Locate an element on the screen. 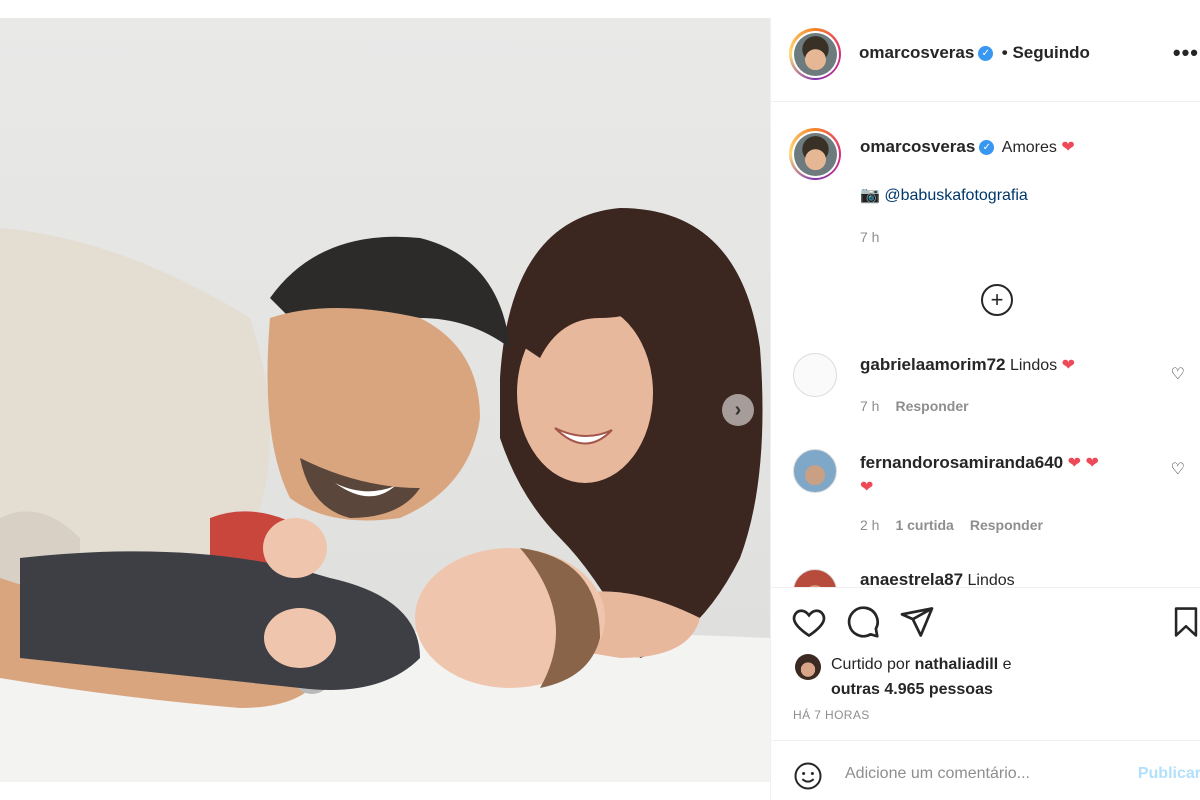  comment-time: 2 h is located at coordinates (870, 525).